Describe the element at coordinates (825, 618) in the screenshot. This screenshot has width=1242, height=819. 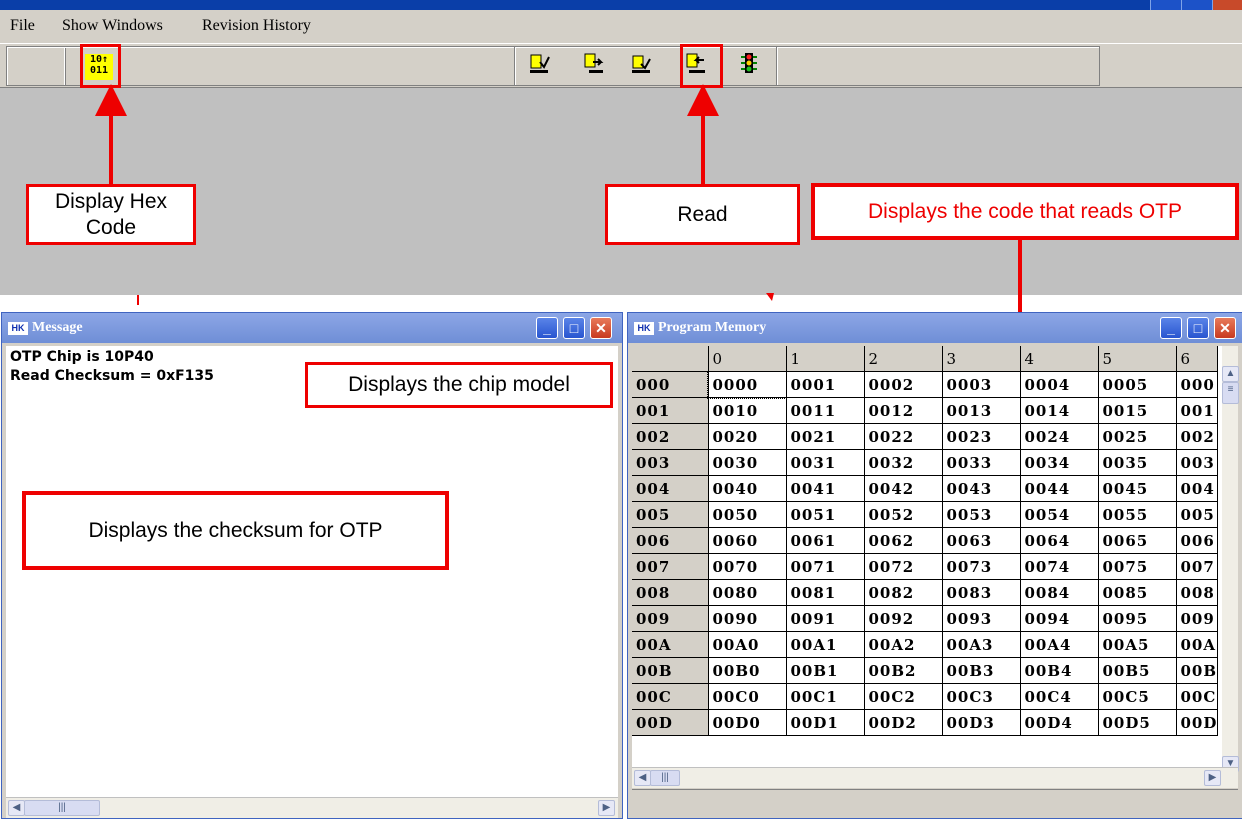
I see `memory-cell: 0091` at that location.